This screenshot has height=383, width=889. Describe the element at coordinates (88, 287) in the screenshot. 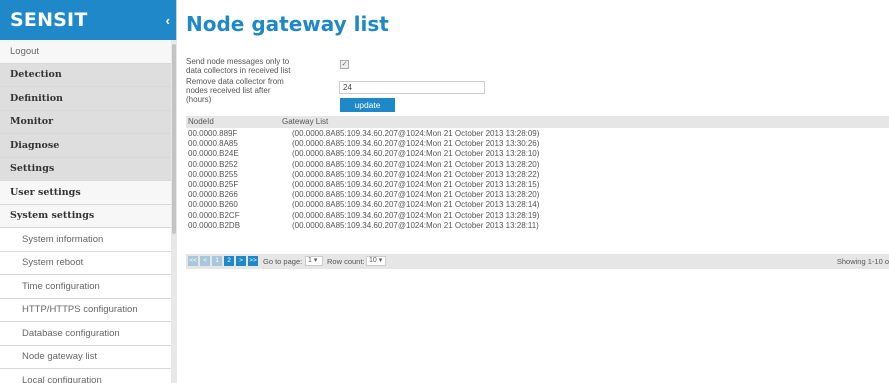

I see `sidebar-item-time-configuration: Time configuration` at that location.